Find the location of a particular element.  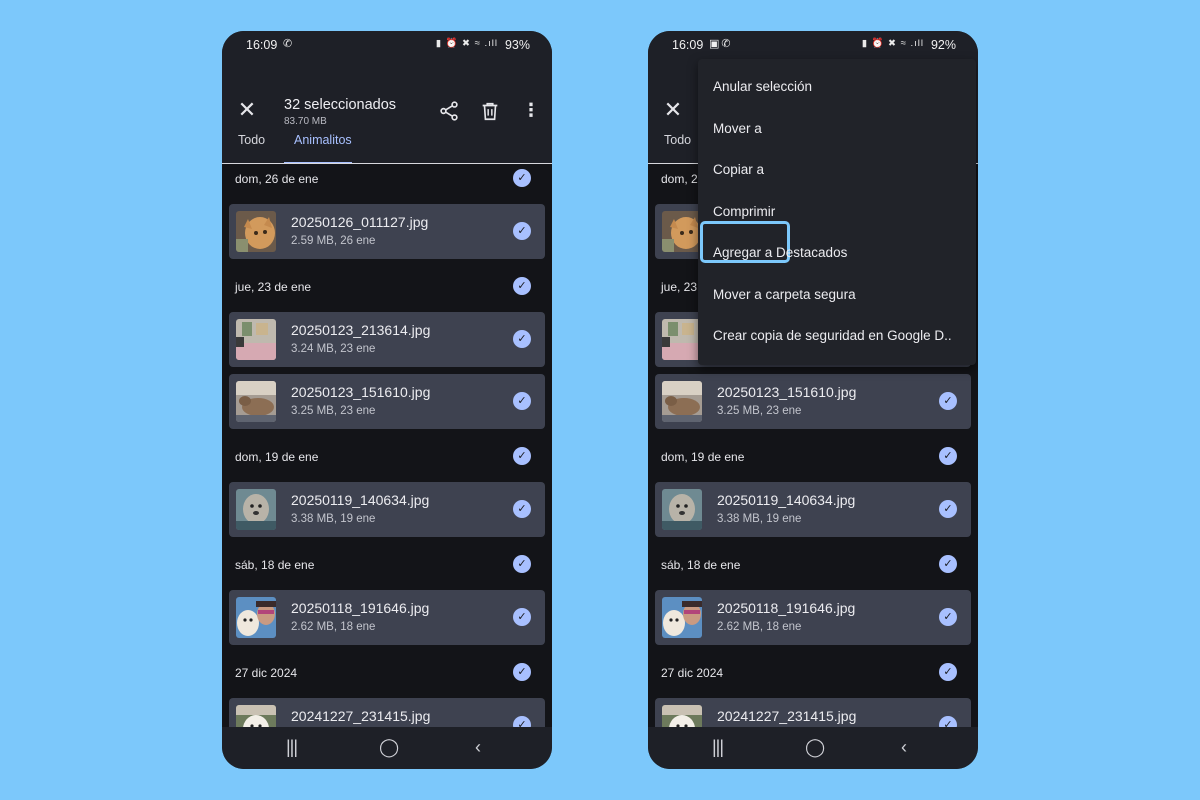

file-name: 20250119_140634.jpg is located at coordinates (360, 500).